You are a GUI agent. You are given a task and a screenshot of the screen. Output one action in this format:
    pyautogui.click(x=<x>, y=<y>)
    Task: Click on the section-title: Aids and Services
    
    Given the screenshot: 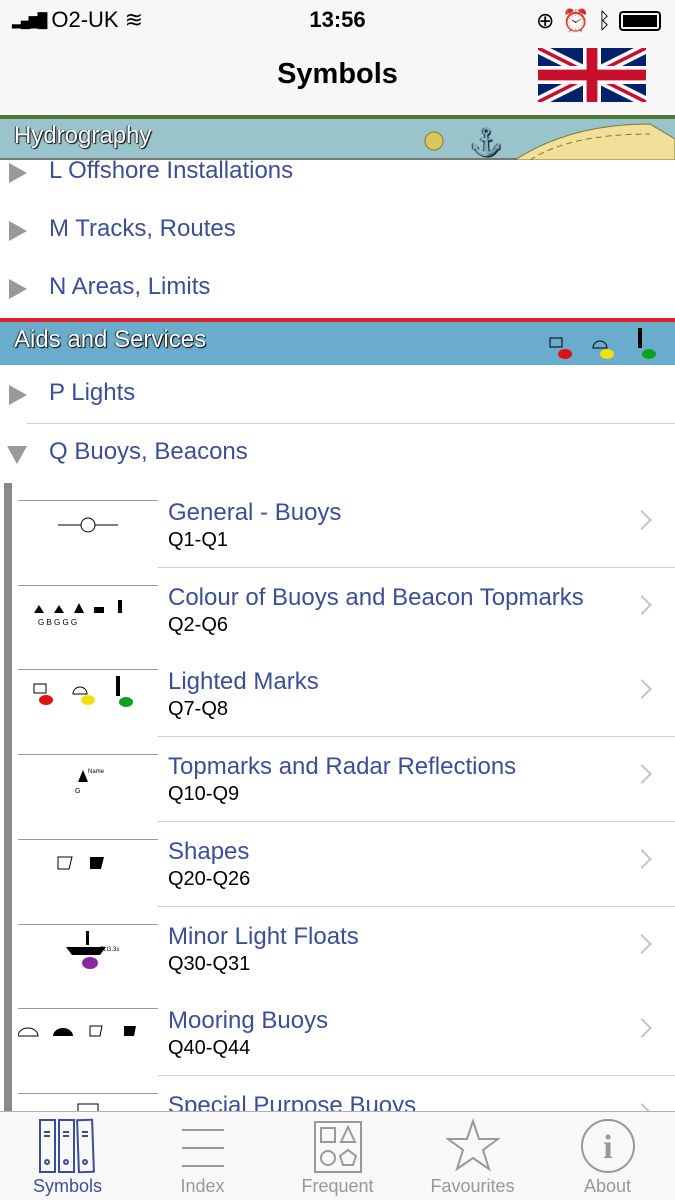 What is the action you would take?
    pyautogui.click(x=110, y=339)
    